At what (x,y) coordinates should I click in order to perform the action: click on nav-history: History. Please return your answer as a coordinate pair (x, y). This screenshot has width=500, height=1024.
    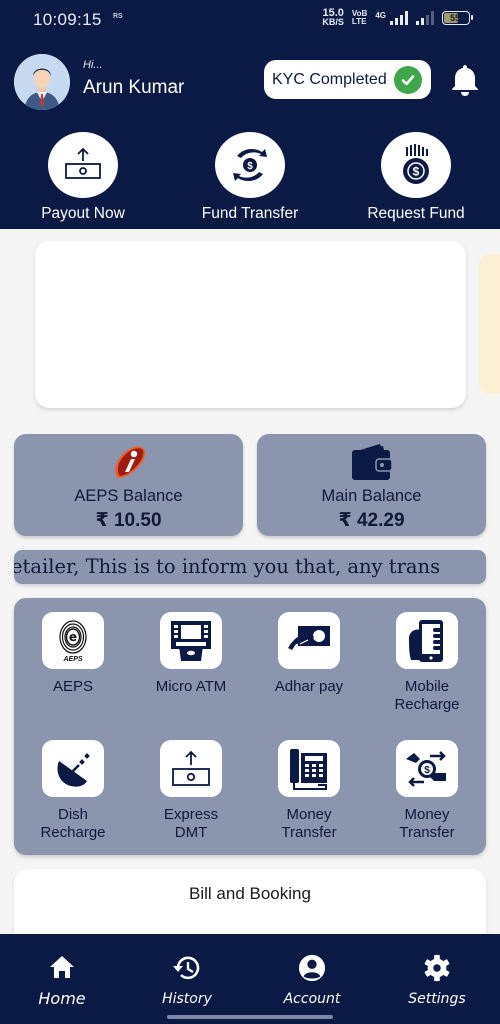
    Looking at the image, I should click on (187, 980).